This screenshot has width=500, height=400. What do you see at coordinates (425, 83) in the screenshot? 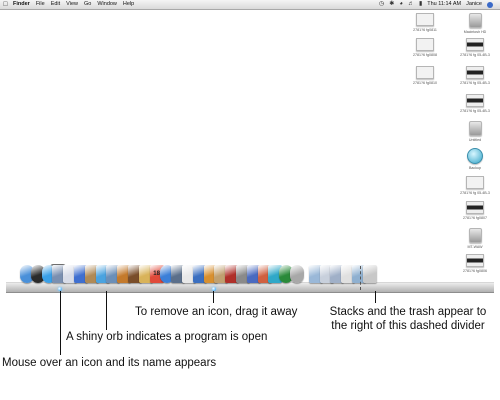
I see `desktop-icon-label: 2781?6 fg0810` at bounding box center [425, 83].